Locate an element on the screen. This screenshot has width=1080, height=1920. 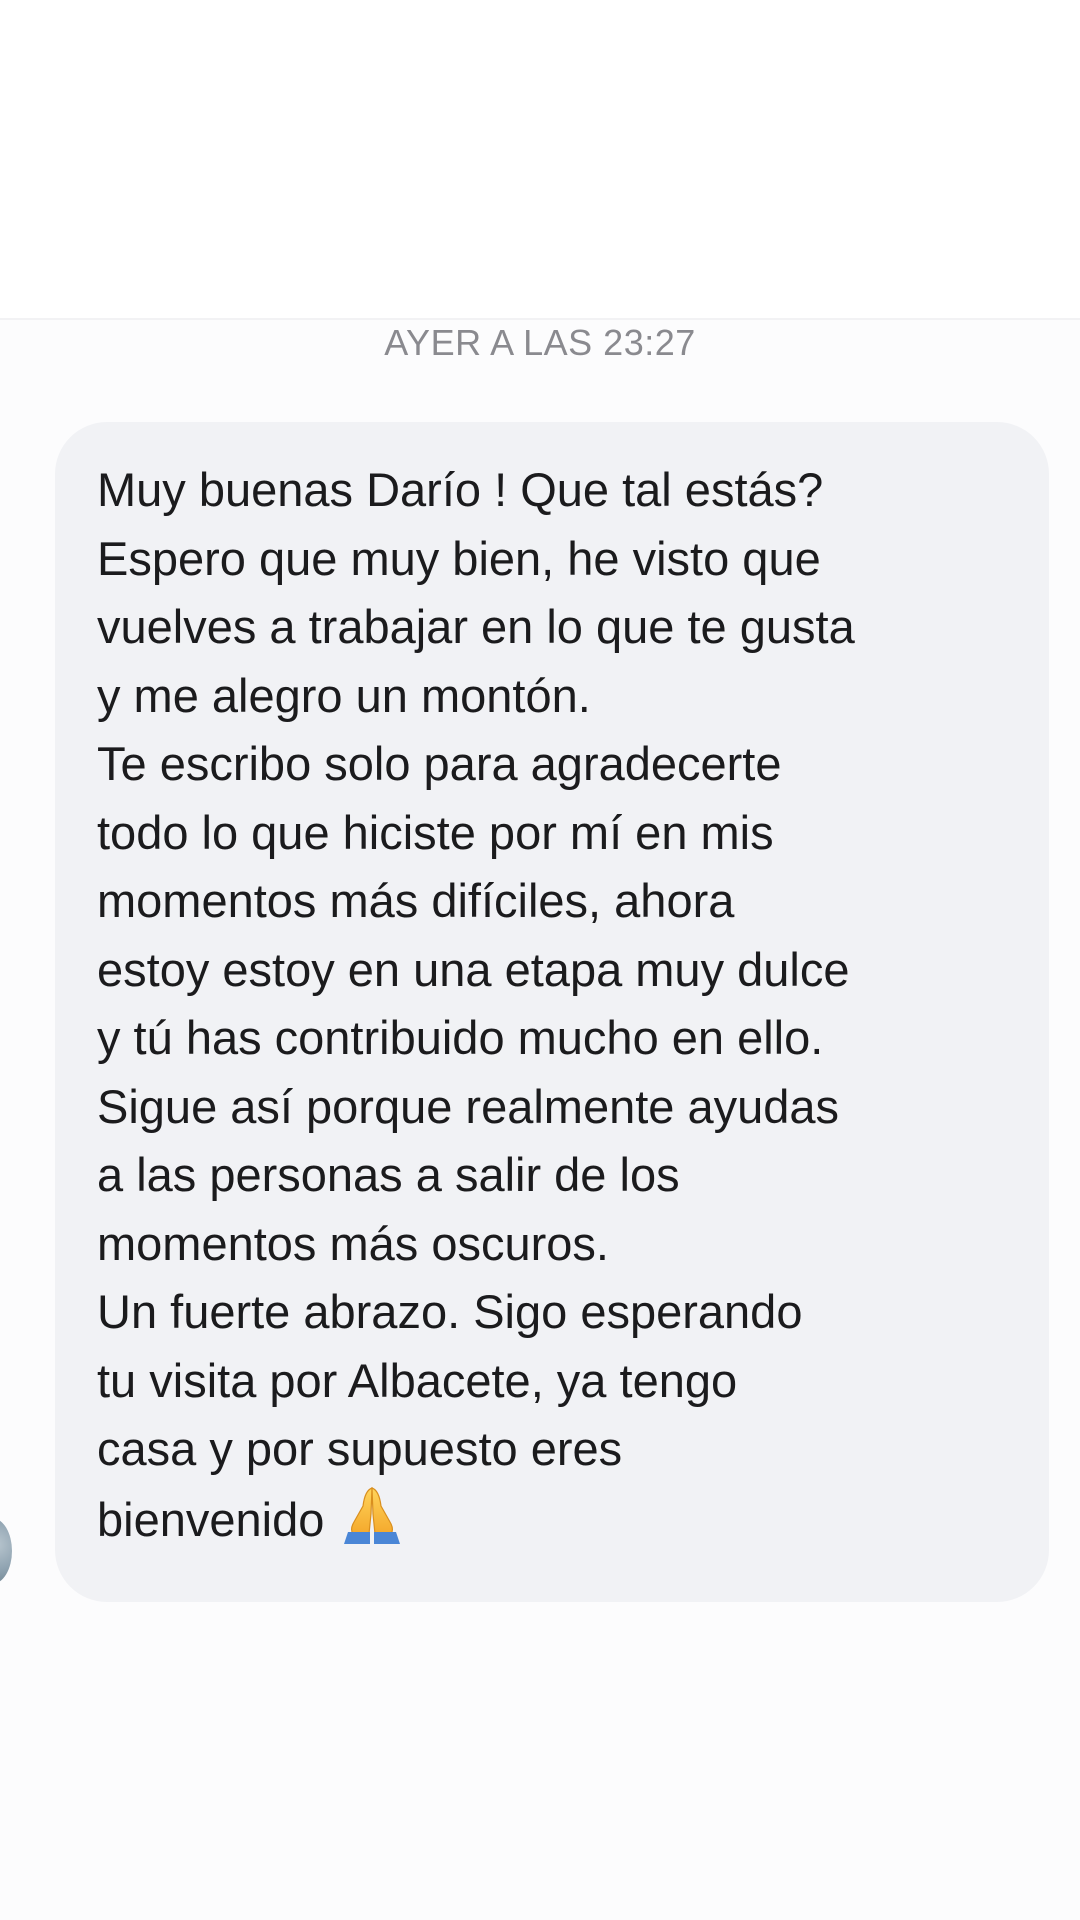
message-line: Un fuerte abrazo. Sigo esperando is located at coordinates (450, 1311).